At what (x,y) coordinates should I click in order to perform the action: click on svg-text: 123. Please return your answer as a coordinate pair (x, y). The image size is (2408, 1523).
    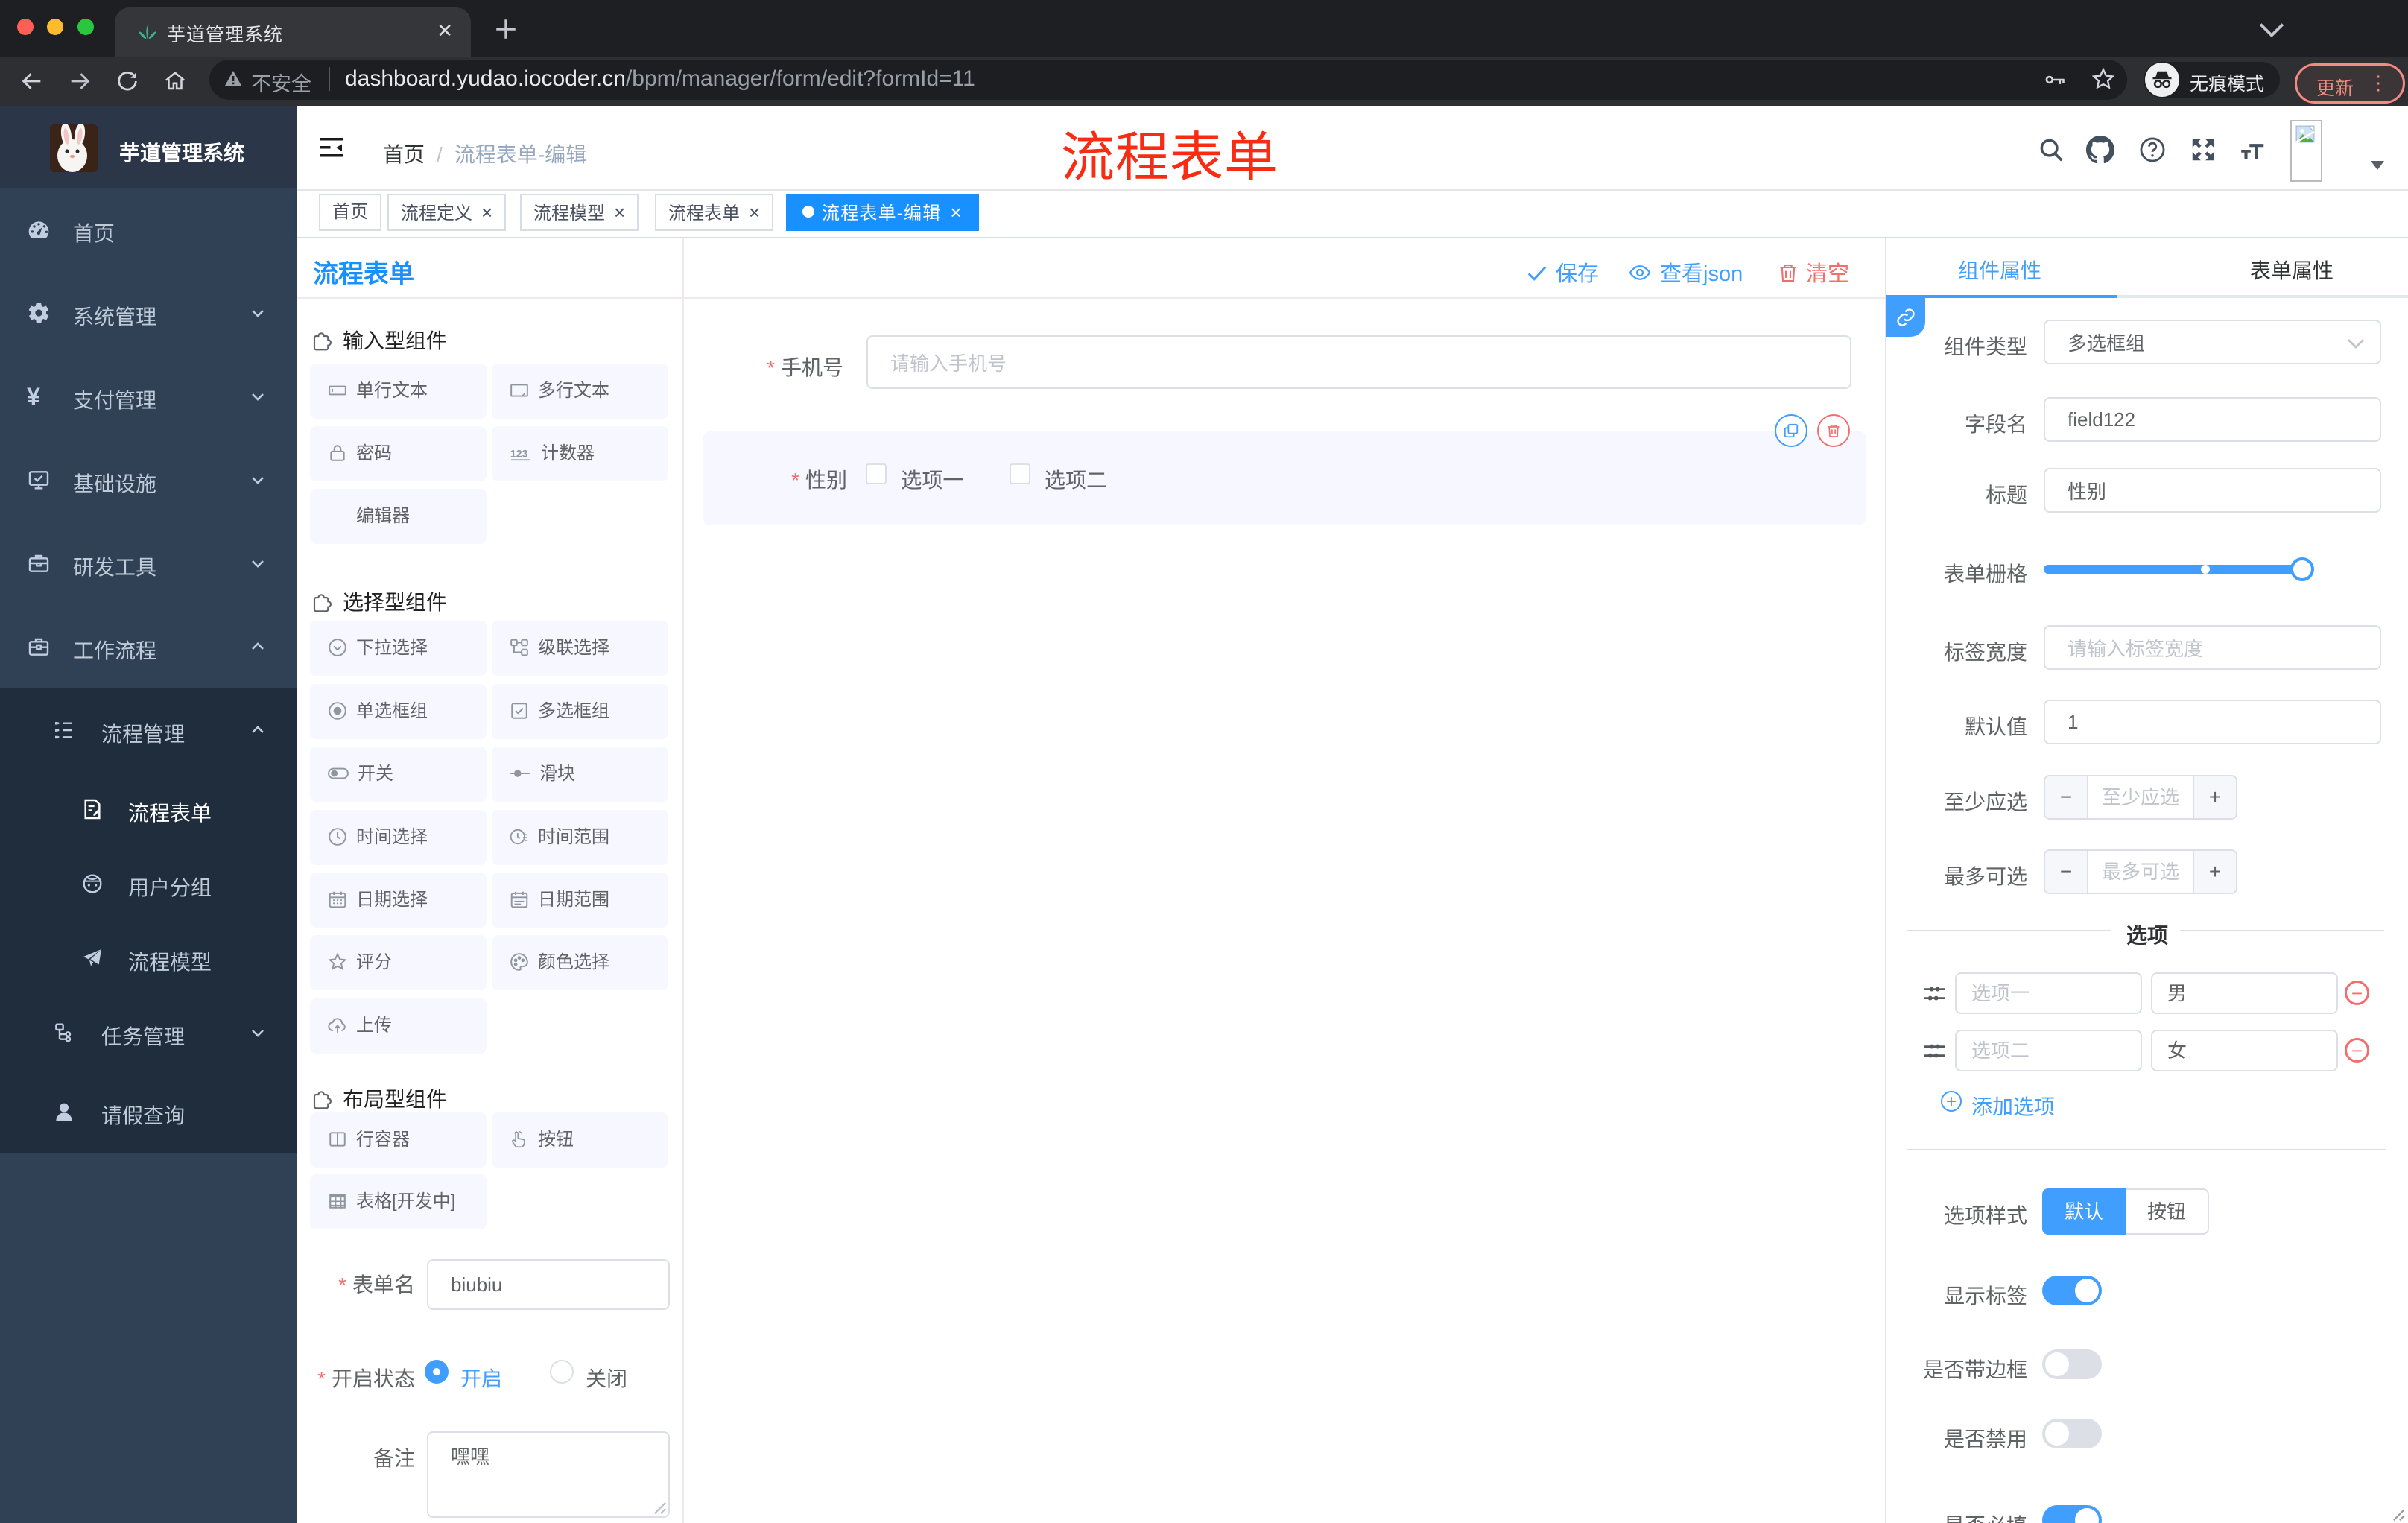
    Looking at the image, I should click on (519, 453).